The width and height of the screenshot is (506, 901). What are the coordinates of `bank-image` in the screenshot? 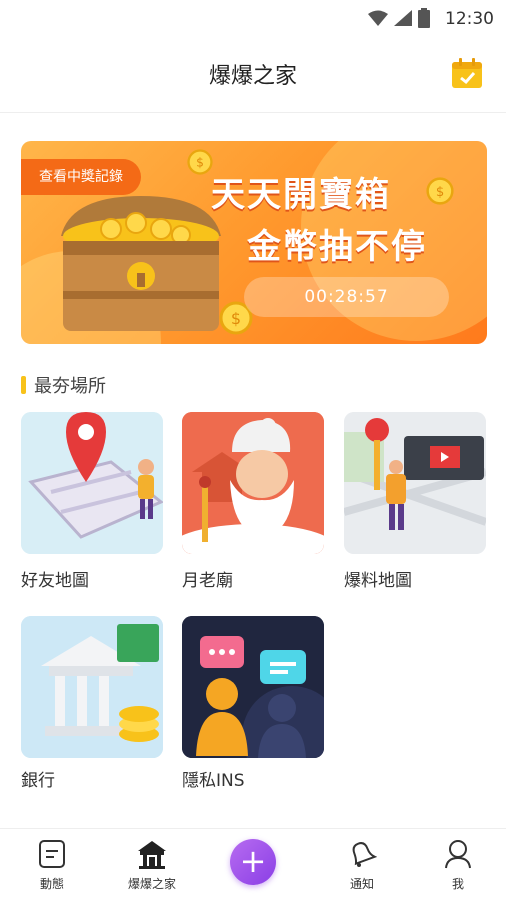 It's located at (92, 687).